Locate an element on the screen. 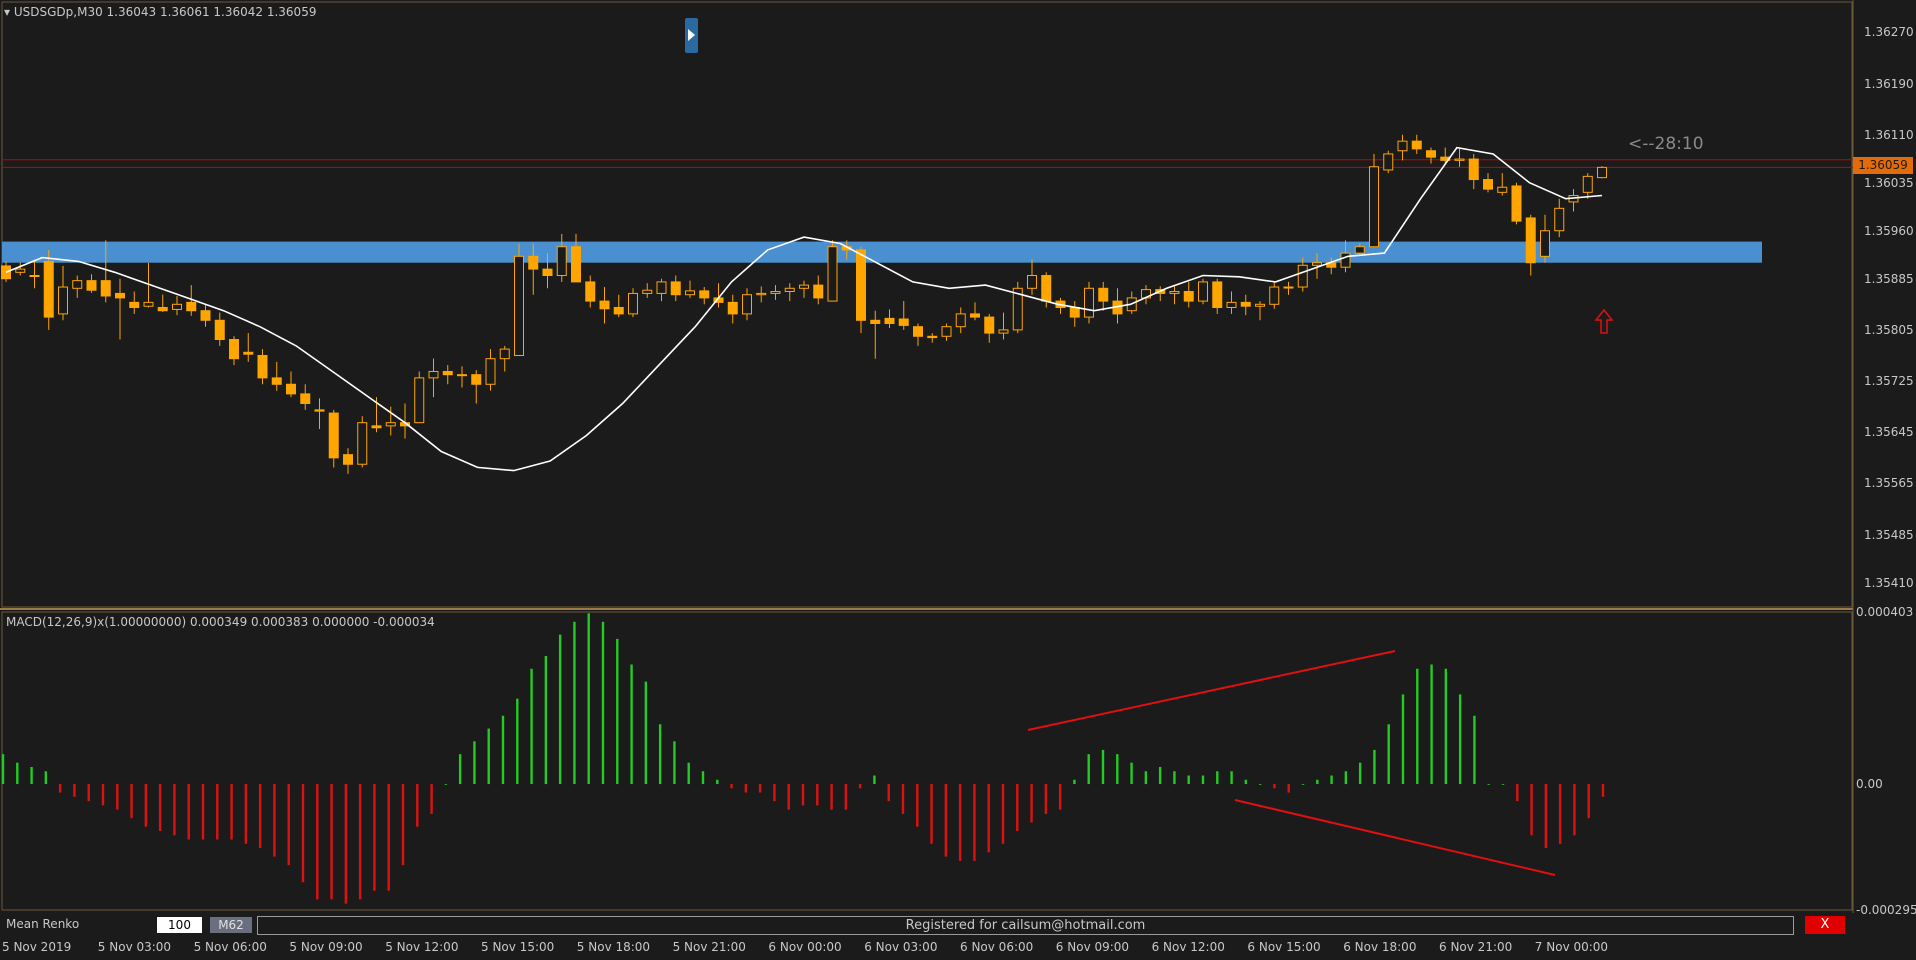 The width and height of the screenshot is (1916, 960). time-tick: 6 Nov 00:00 is located at coordinates (805, 947).